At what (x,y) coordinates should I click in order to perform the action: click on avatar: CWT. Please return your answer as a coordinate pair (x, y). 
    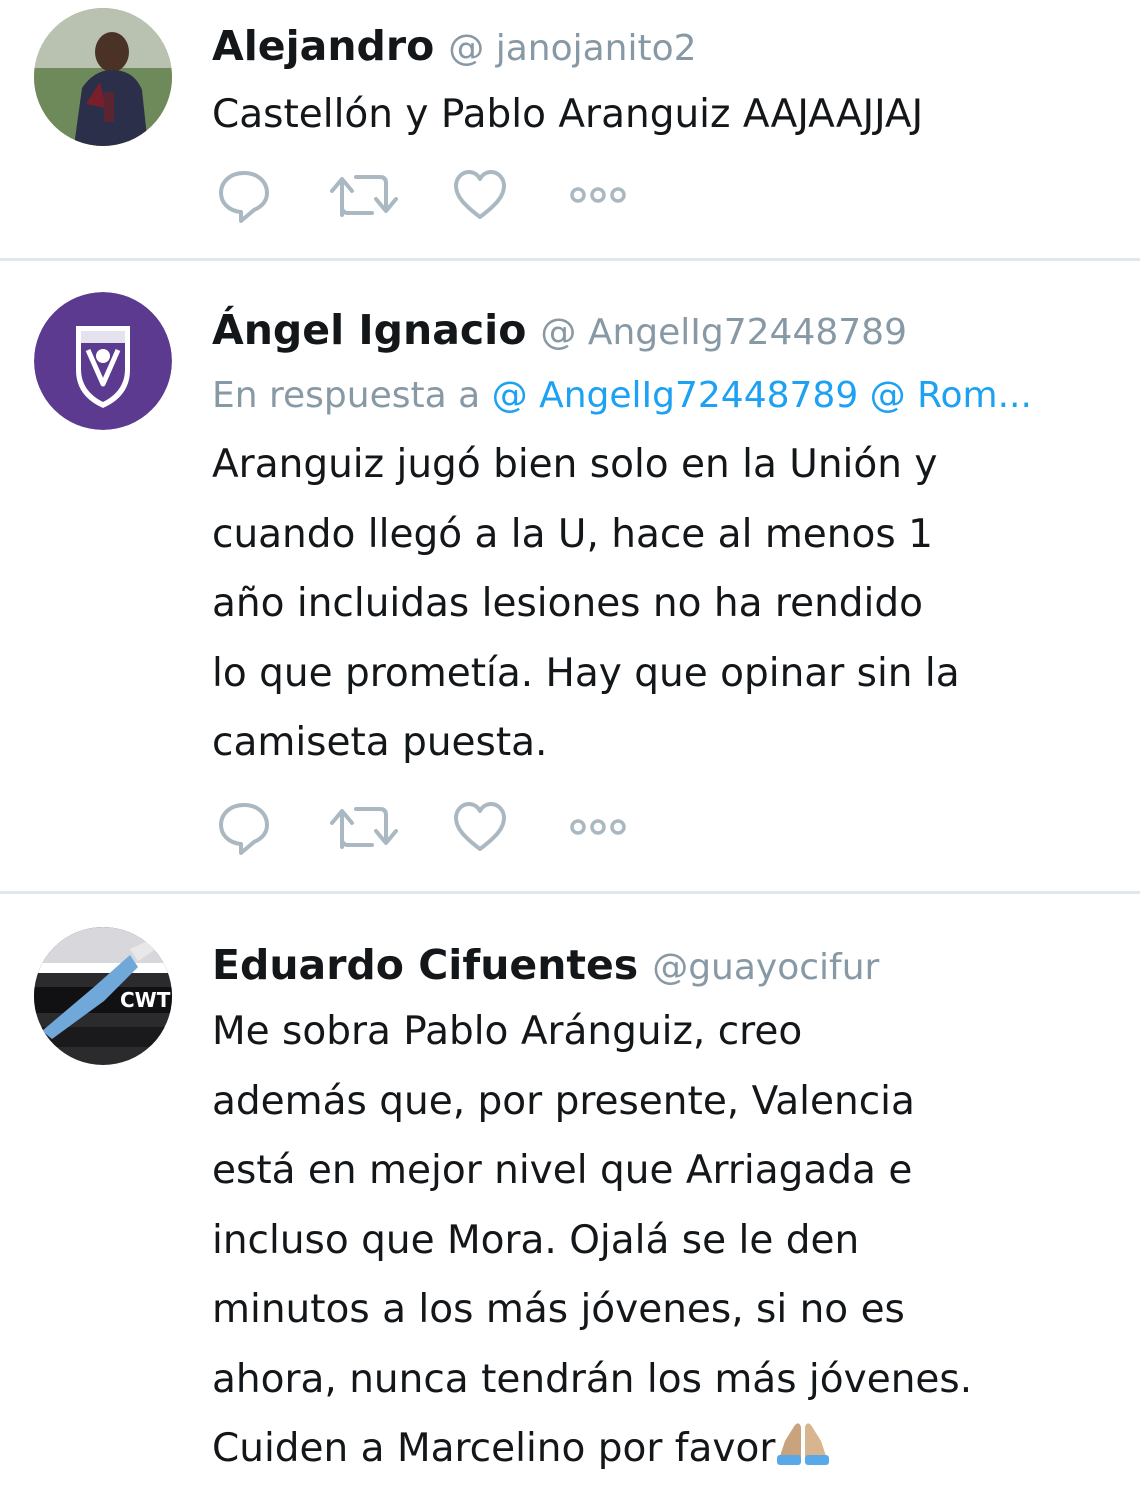
    Looking at the image, I should click on (103, 996).